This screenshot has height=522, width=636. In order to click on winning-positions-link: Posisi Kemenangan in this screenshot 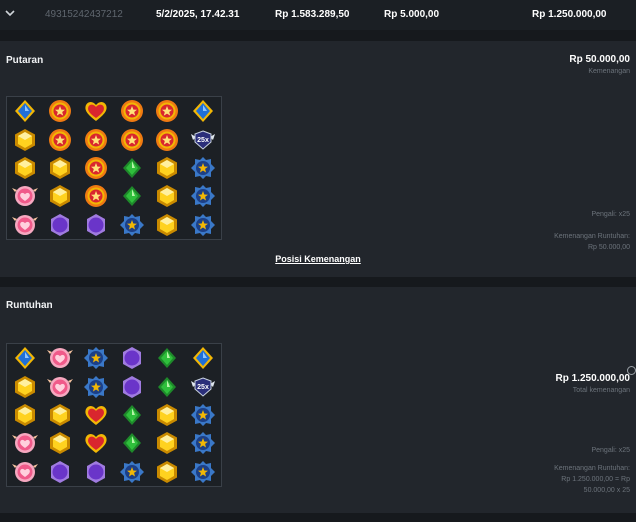, I will do `click(318, 259)`.